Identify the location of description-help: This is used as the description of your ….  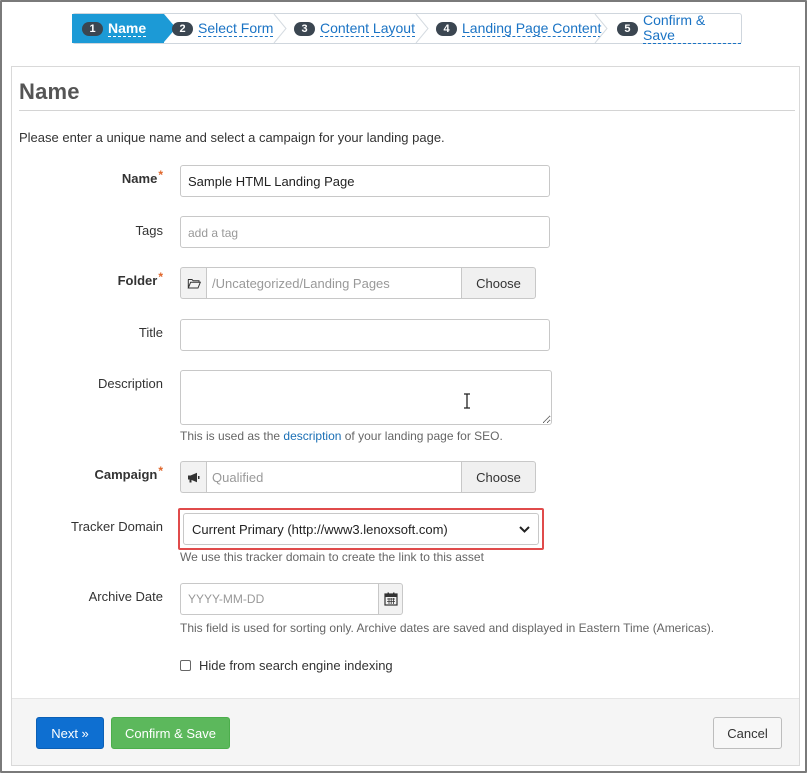
(341, 436).